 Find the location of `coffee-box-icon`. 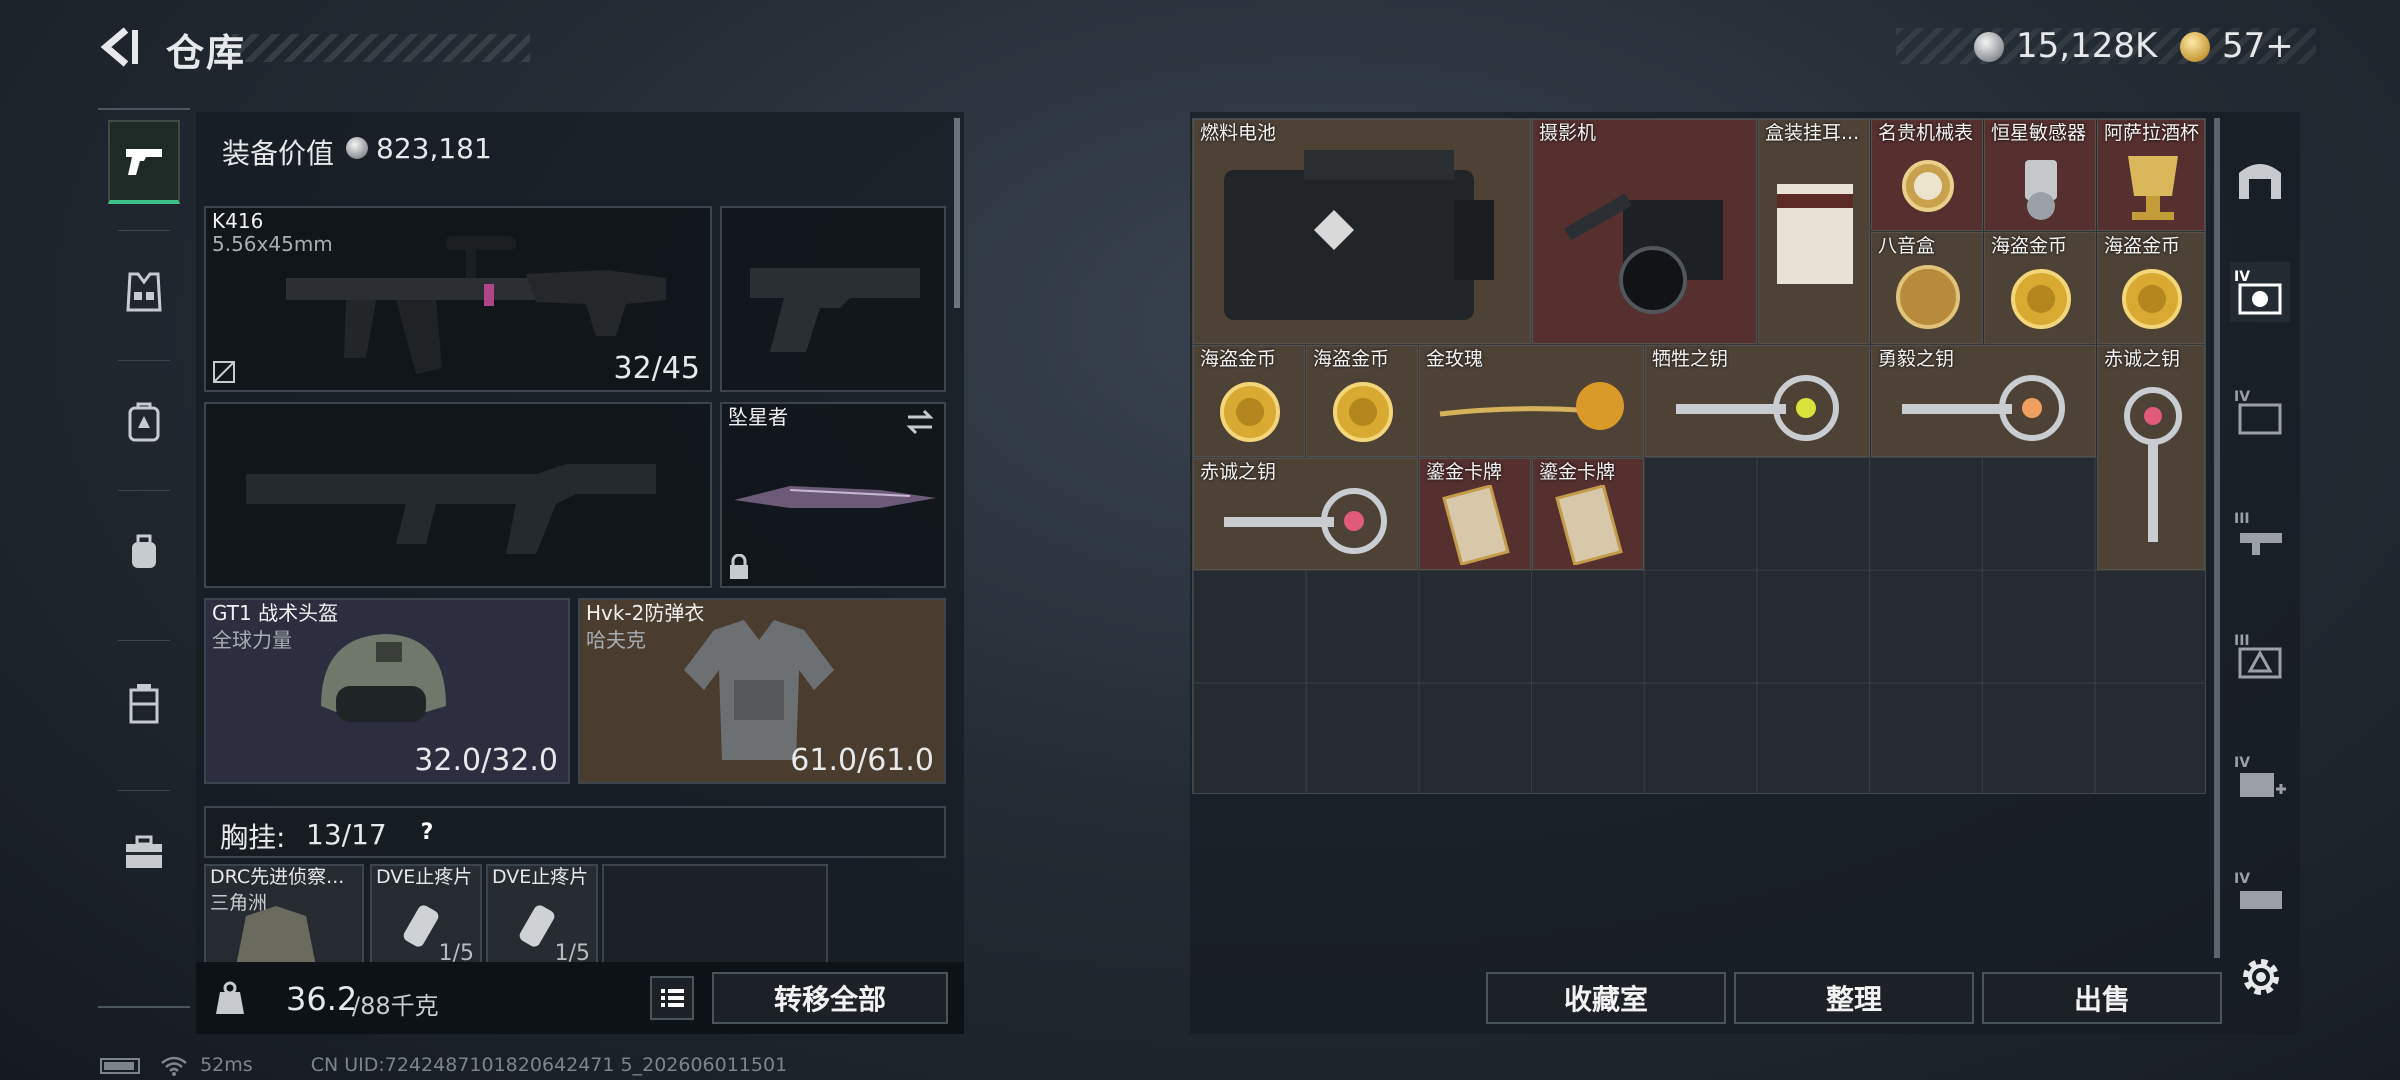

coffee-box-icon is located at coordinates (1815, 234).